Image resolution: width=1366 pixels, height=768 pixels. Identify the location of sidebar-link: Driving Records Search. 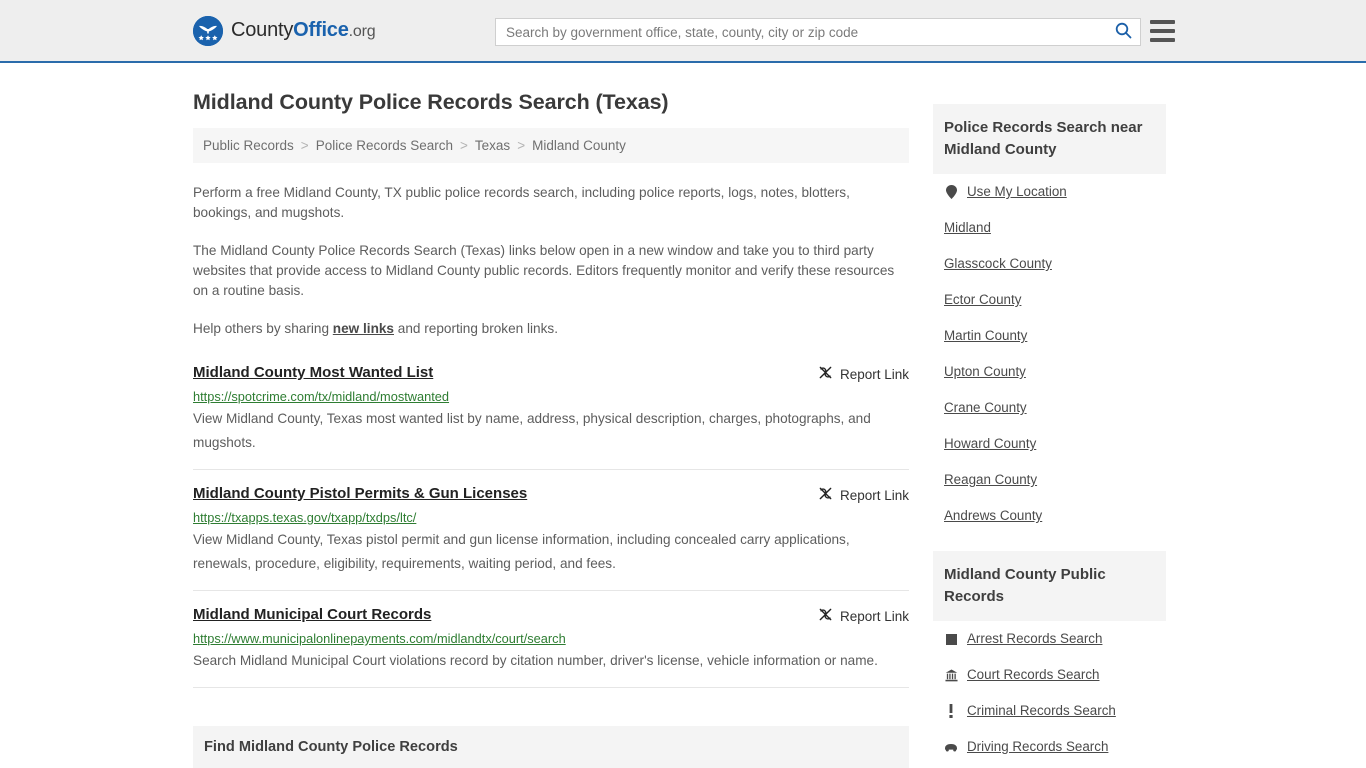
(1037, 747).